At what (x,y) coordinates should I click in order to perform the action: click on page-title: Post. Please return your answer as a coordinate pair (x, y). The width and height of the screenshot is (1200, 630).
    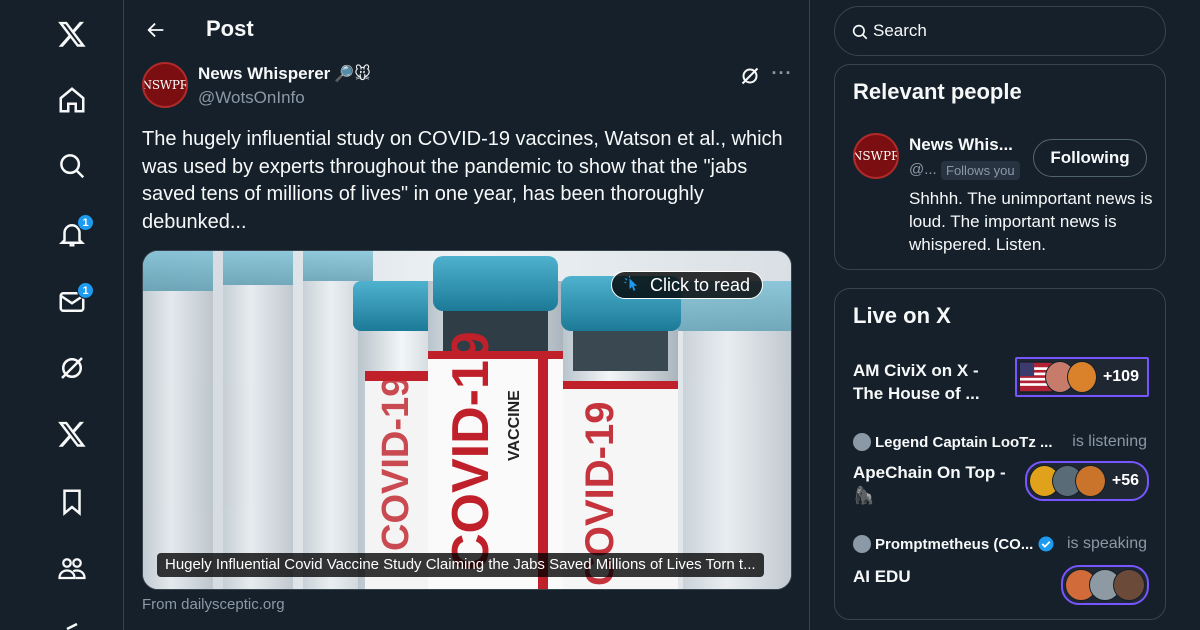
    Looking at the image, I should click on (230, 28).